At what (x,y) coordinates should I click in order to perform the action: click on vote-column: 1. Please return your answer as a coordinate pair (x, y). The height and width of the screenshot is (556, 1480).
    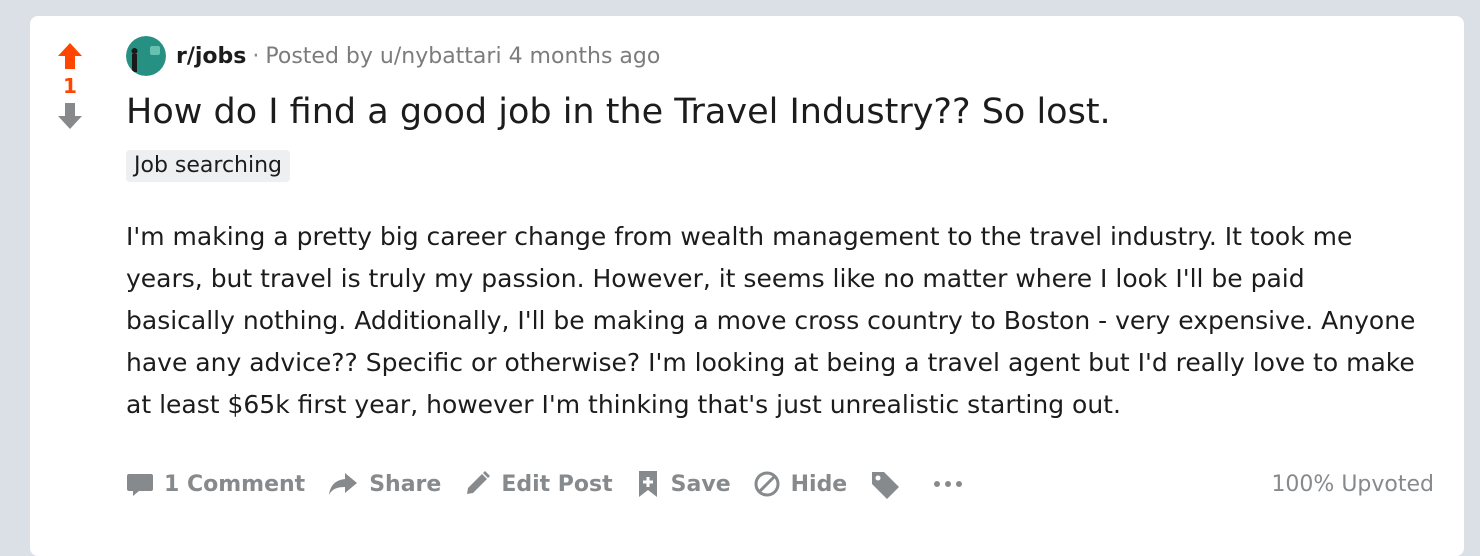
    Looking at the image, I should click on (70, 86).